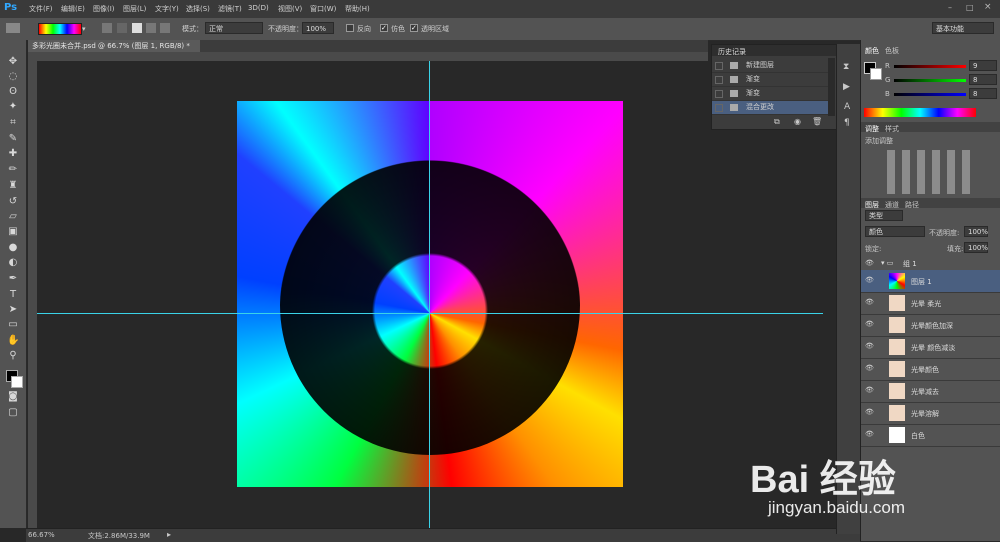 The width and height of the screenshot is (1000, 542). What do you see at coordinates (13, 92) in the screenshot?
I see `lasso-tool-icon: ʘ` at bounding box center [13, 92].